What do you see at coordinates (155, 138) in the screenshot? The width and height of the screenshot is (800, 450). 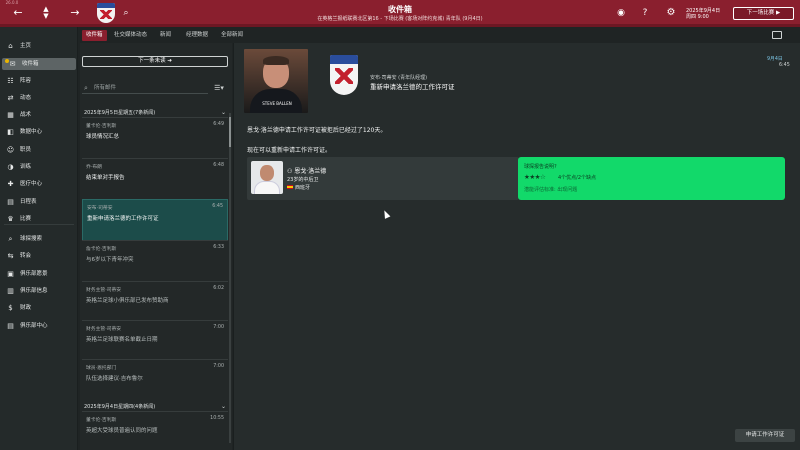 I see `inbox-message: 董卡伦·吉利斯 6:49 球员情况汇总` at bounding box center [155, 138].